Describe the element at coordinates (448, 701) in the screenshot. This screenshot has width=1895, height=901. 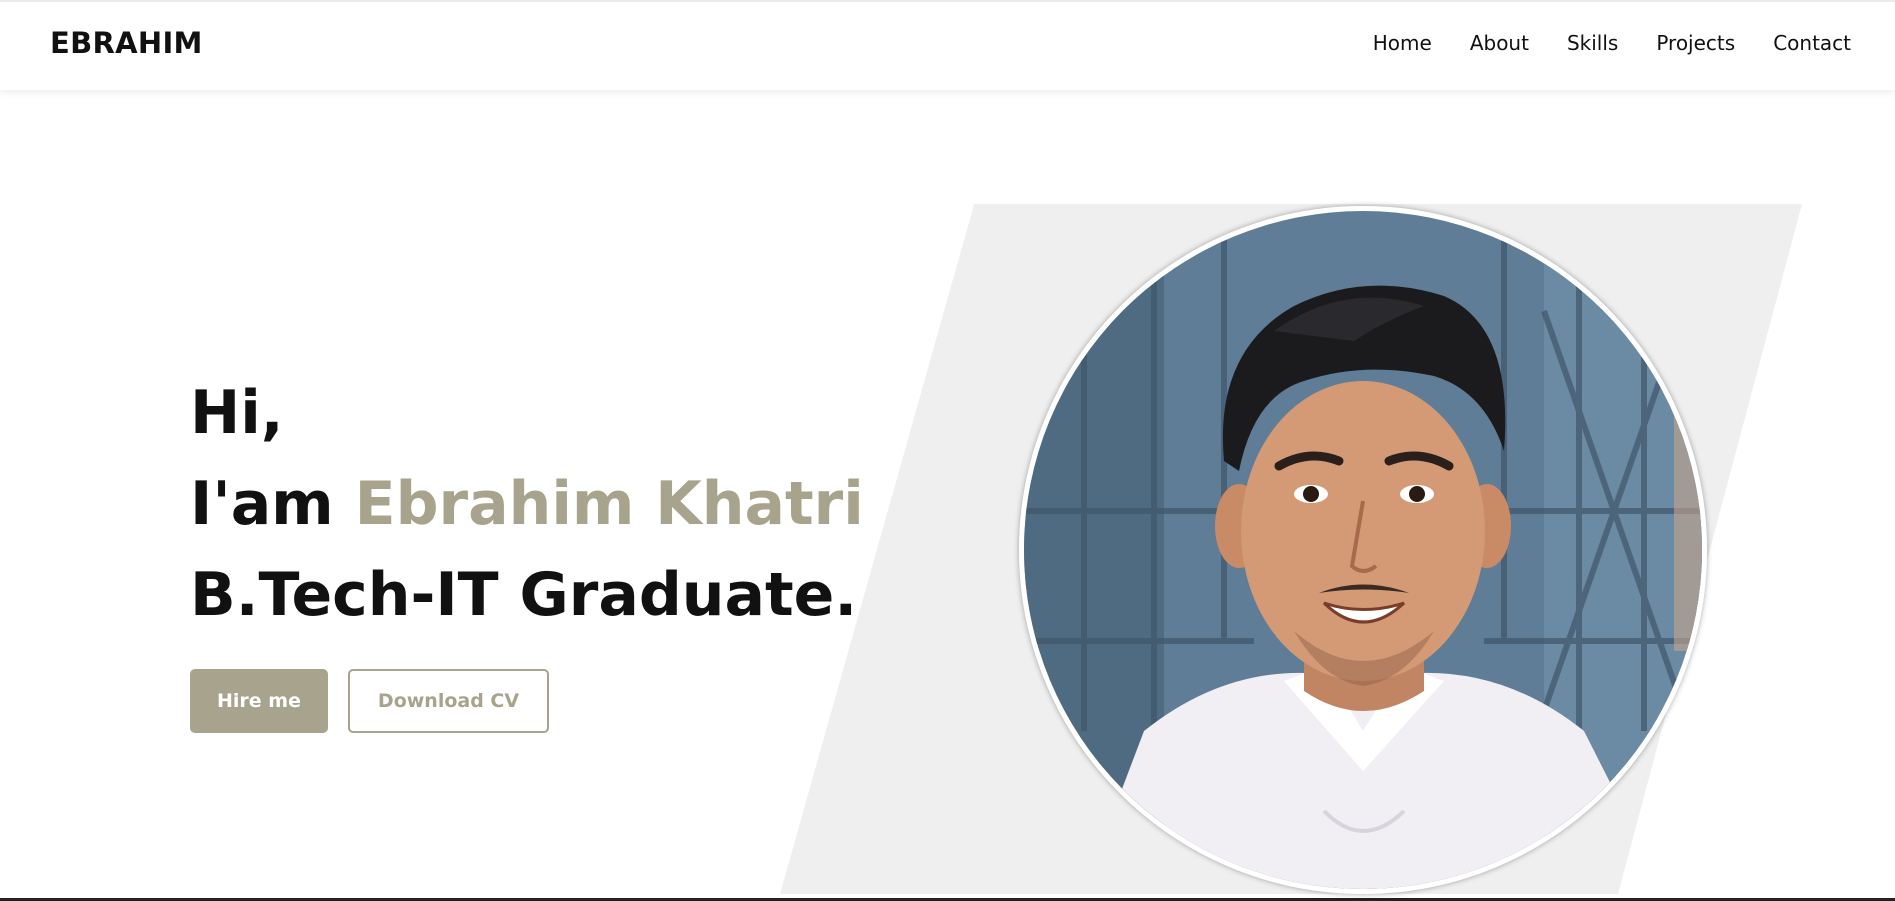
I see `download-cv-button: Download CV` at that location.